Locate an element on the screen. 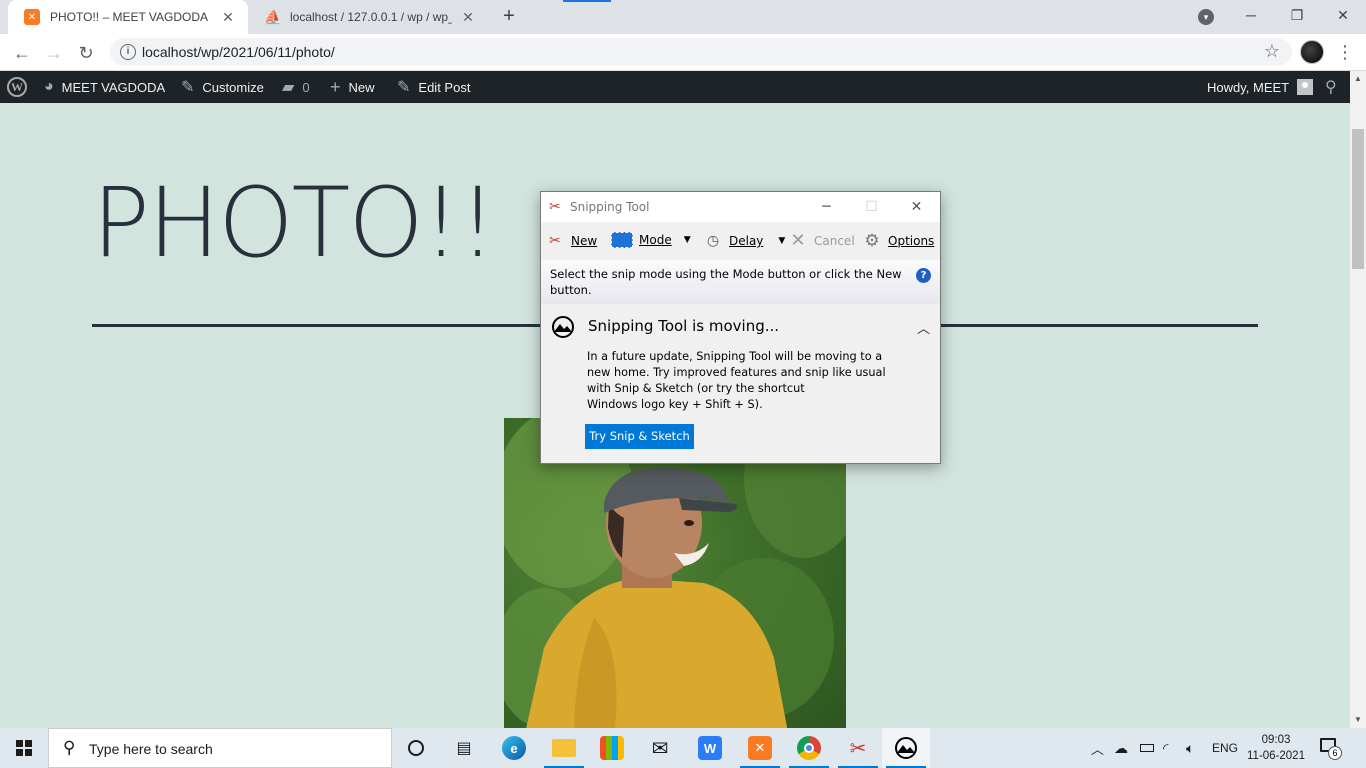 The image size is (1366, 768). chrome-icon is located at coordinates (809, 748).